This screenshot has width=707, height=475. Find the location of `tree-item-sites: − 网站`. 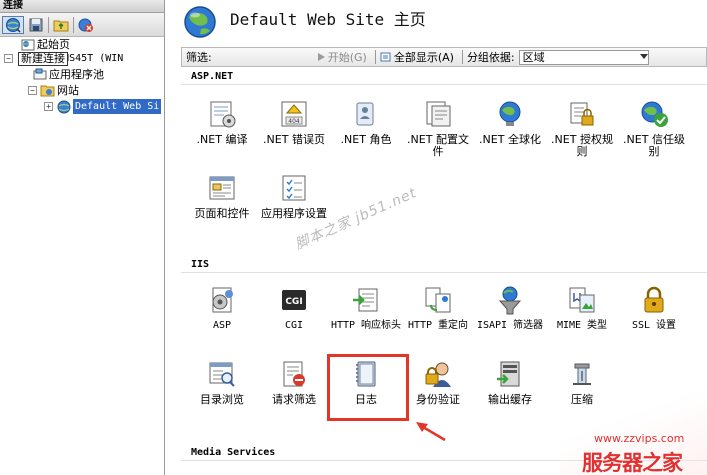

tree-item-sites: − 网站 is located at coordinates (53, 90).